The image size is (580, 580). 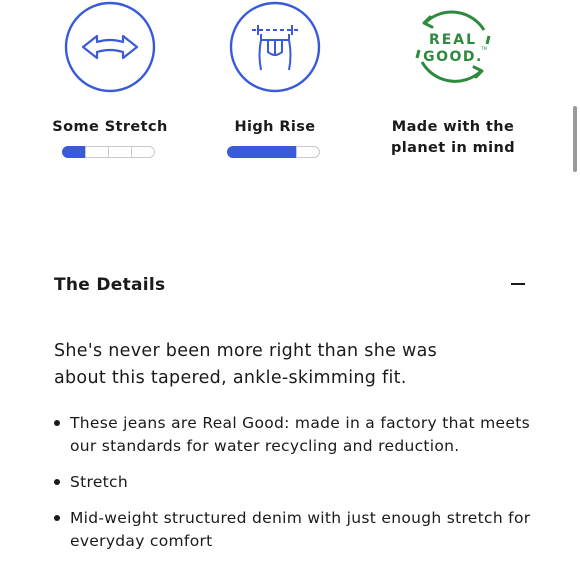 I want to click on feature-label: Some Stretch, so click(x=110, y=127).